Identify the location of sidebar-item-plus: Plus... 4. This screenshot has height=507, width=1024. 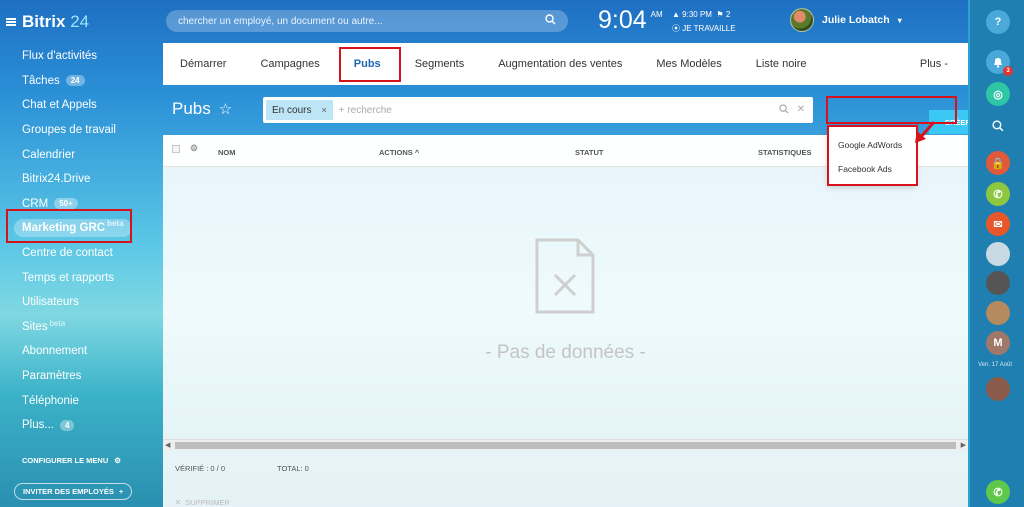
(81, 425).